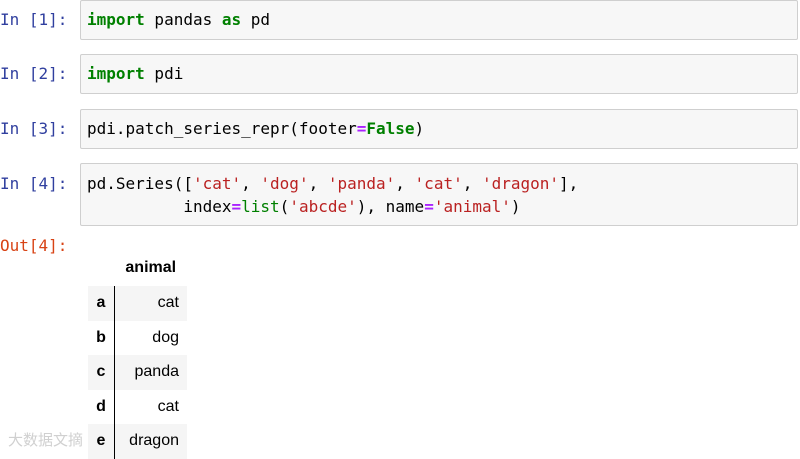 The width and height of the screenshot is (800, 459). What do you see at coordinates (137, 406) in the screenshot?
I see `table-row: d cat` at bounding box center [137, 406].